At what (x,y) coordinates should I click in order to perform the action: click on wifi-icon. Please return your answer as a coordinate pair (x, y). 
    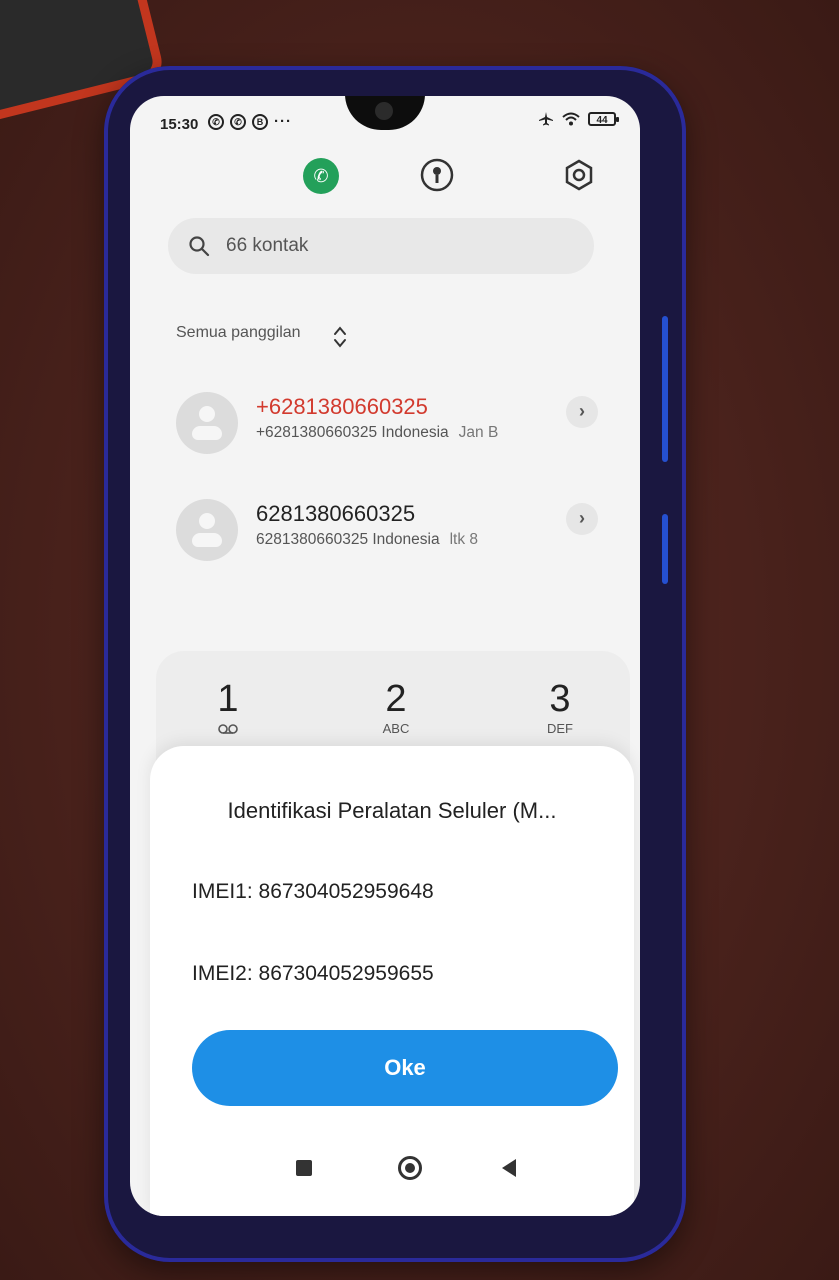
    Looking at the image, I should click on (571, 119).